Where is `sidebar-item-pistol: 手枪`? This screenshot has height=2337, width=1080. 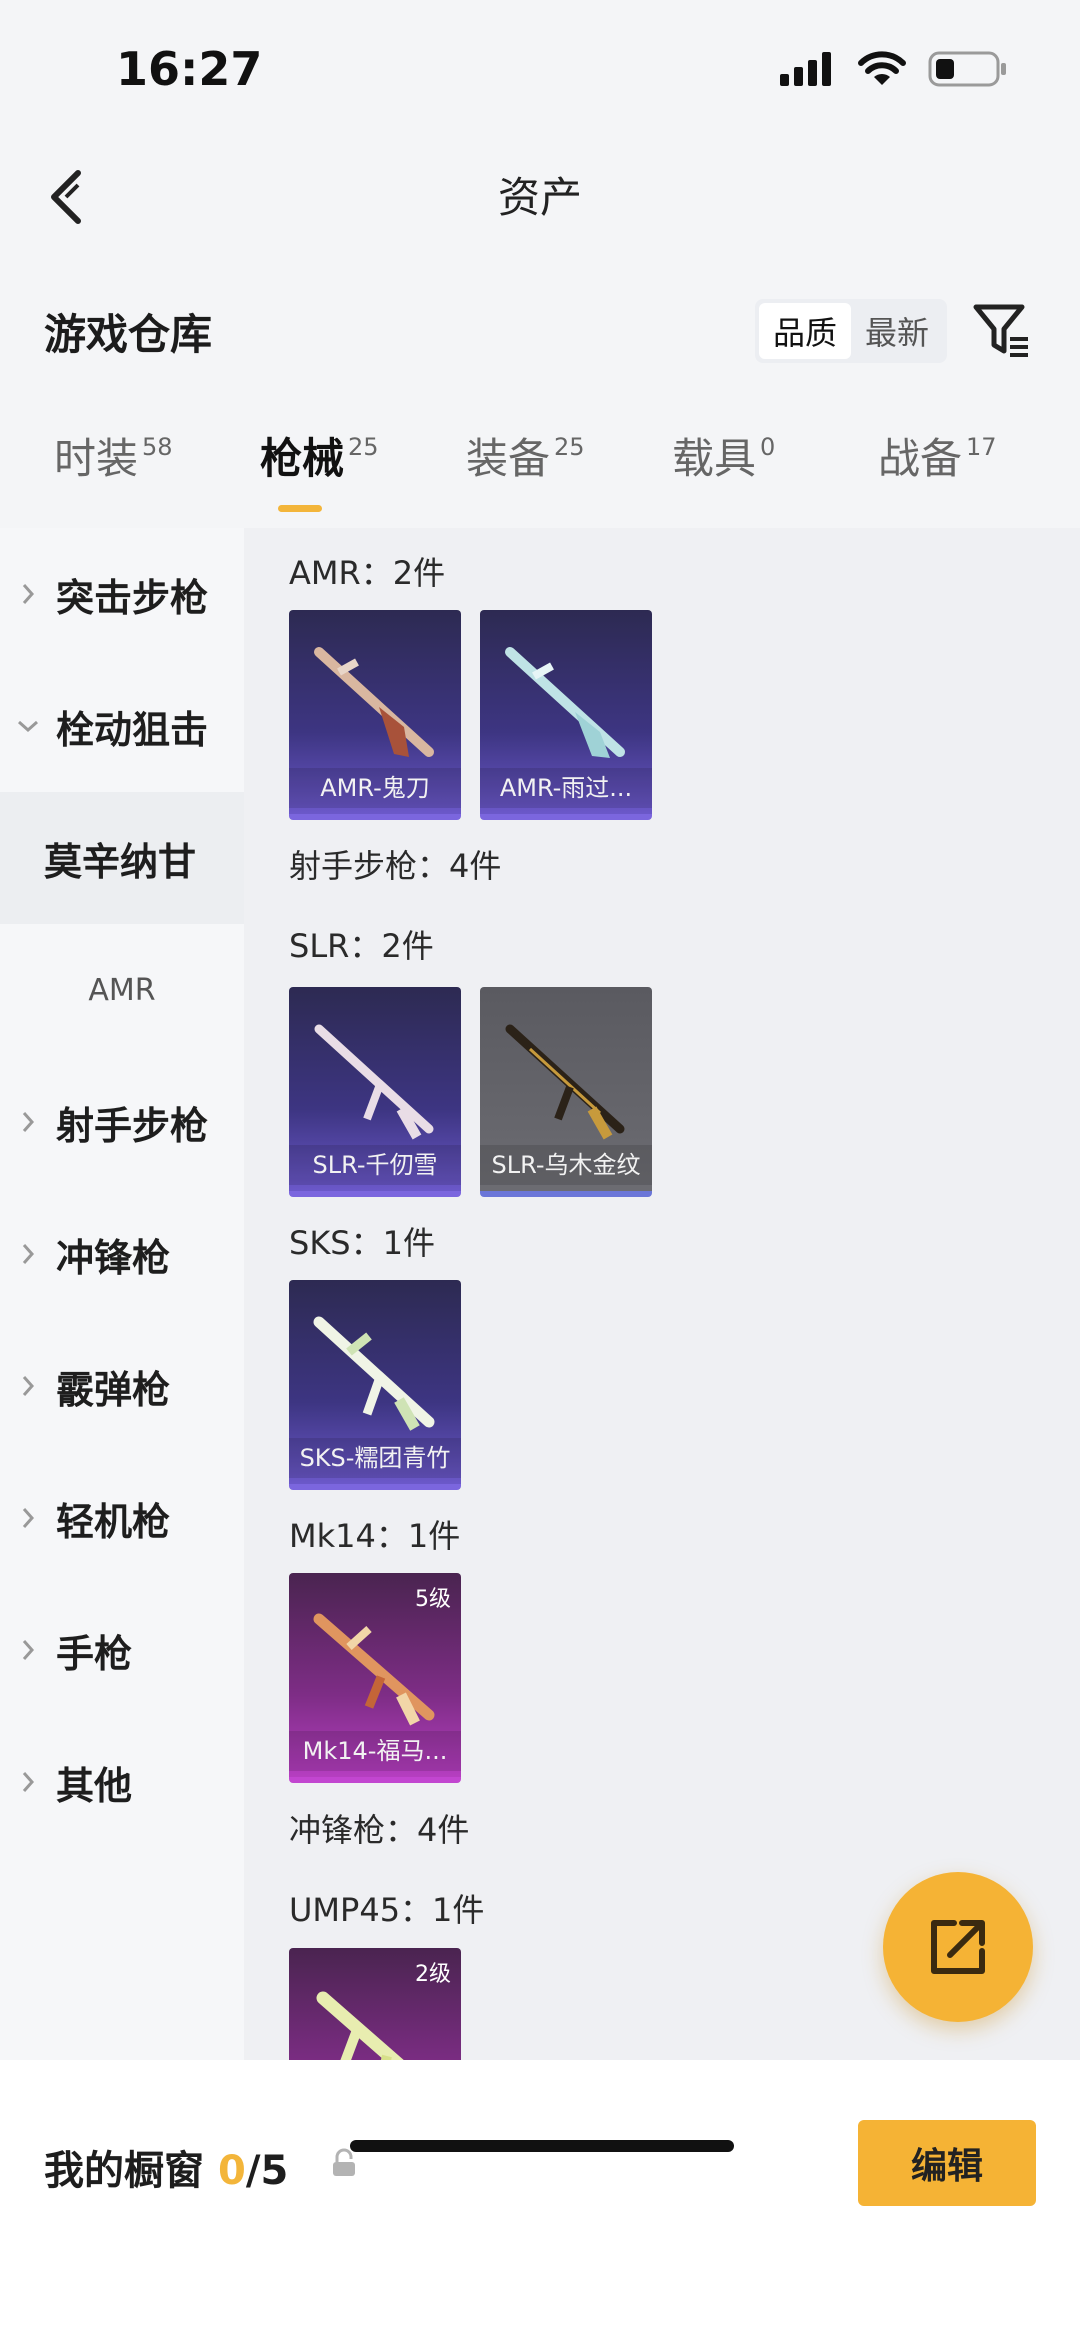 sidebar-item-pistol: 手枪 is located at coordinates (122, 1650).